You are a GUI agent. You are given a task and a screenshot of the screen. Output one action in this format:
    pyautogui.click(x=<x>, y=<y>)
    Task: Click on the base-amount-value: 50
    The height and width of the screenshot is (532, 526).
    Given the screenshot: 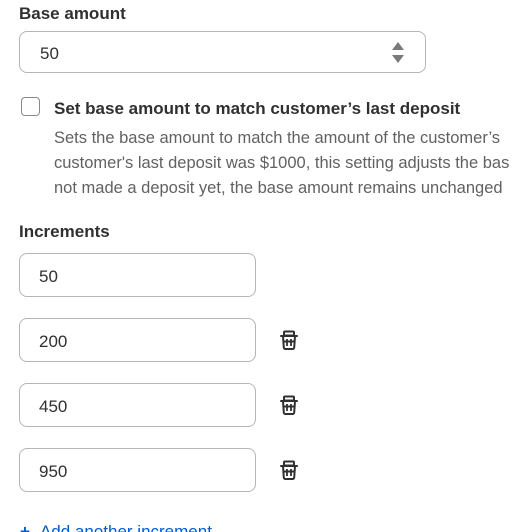 What is the action you would take?
    pyautogui.click(x=49, y=53)
    